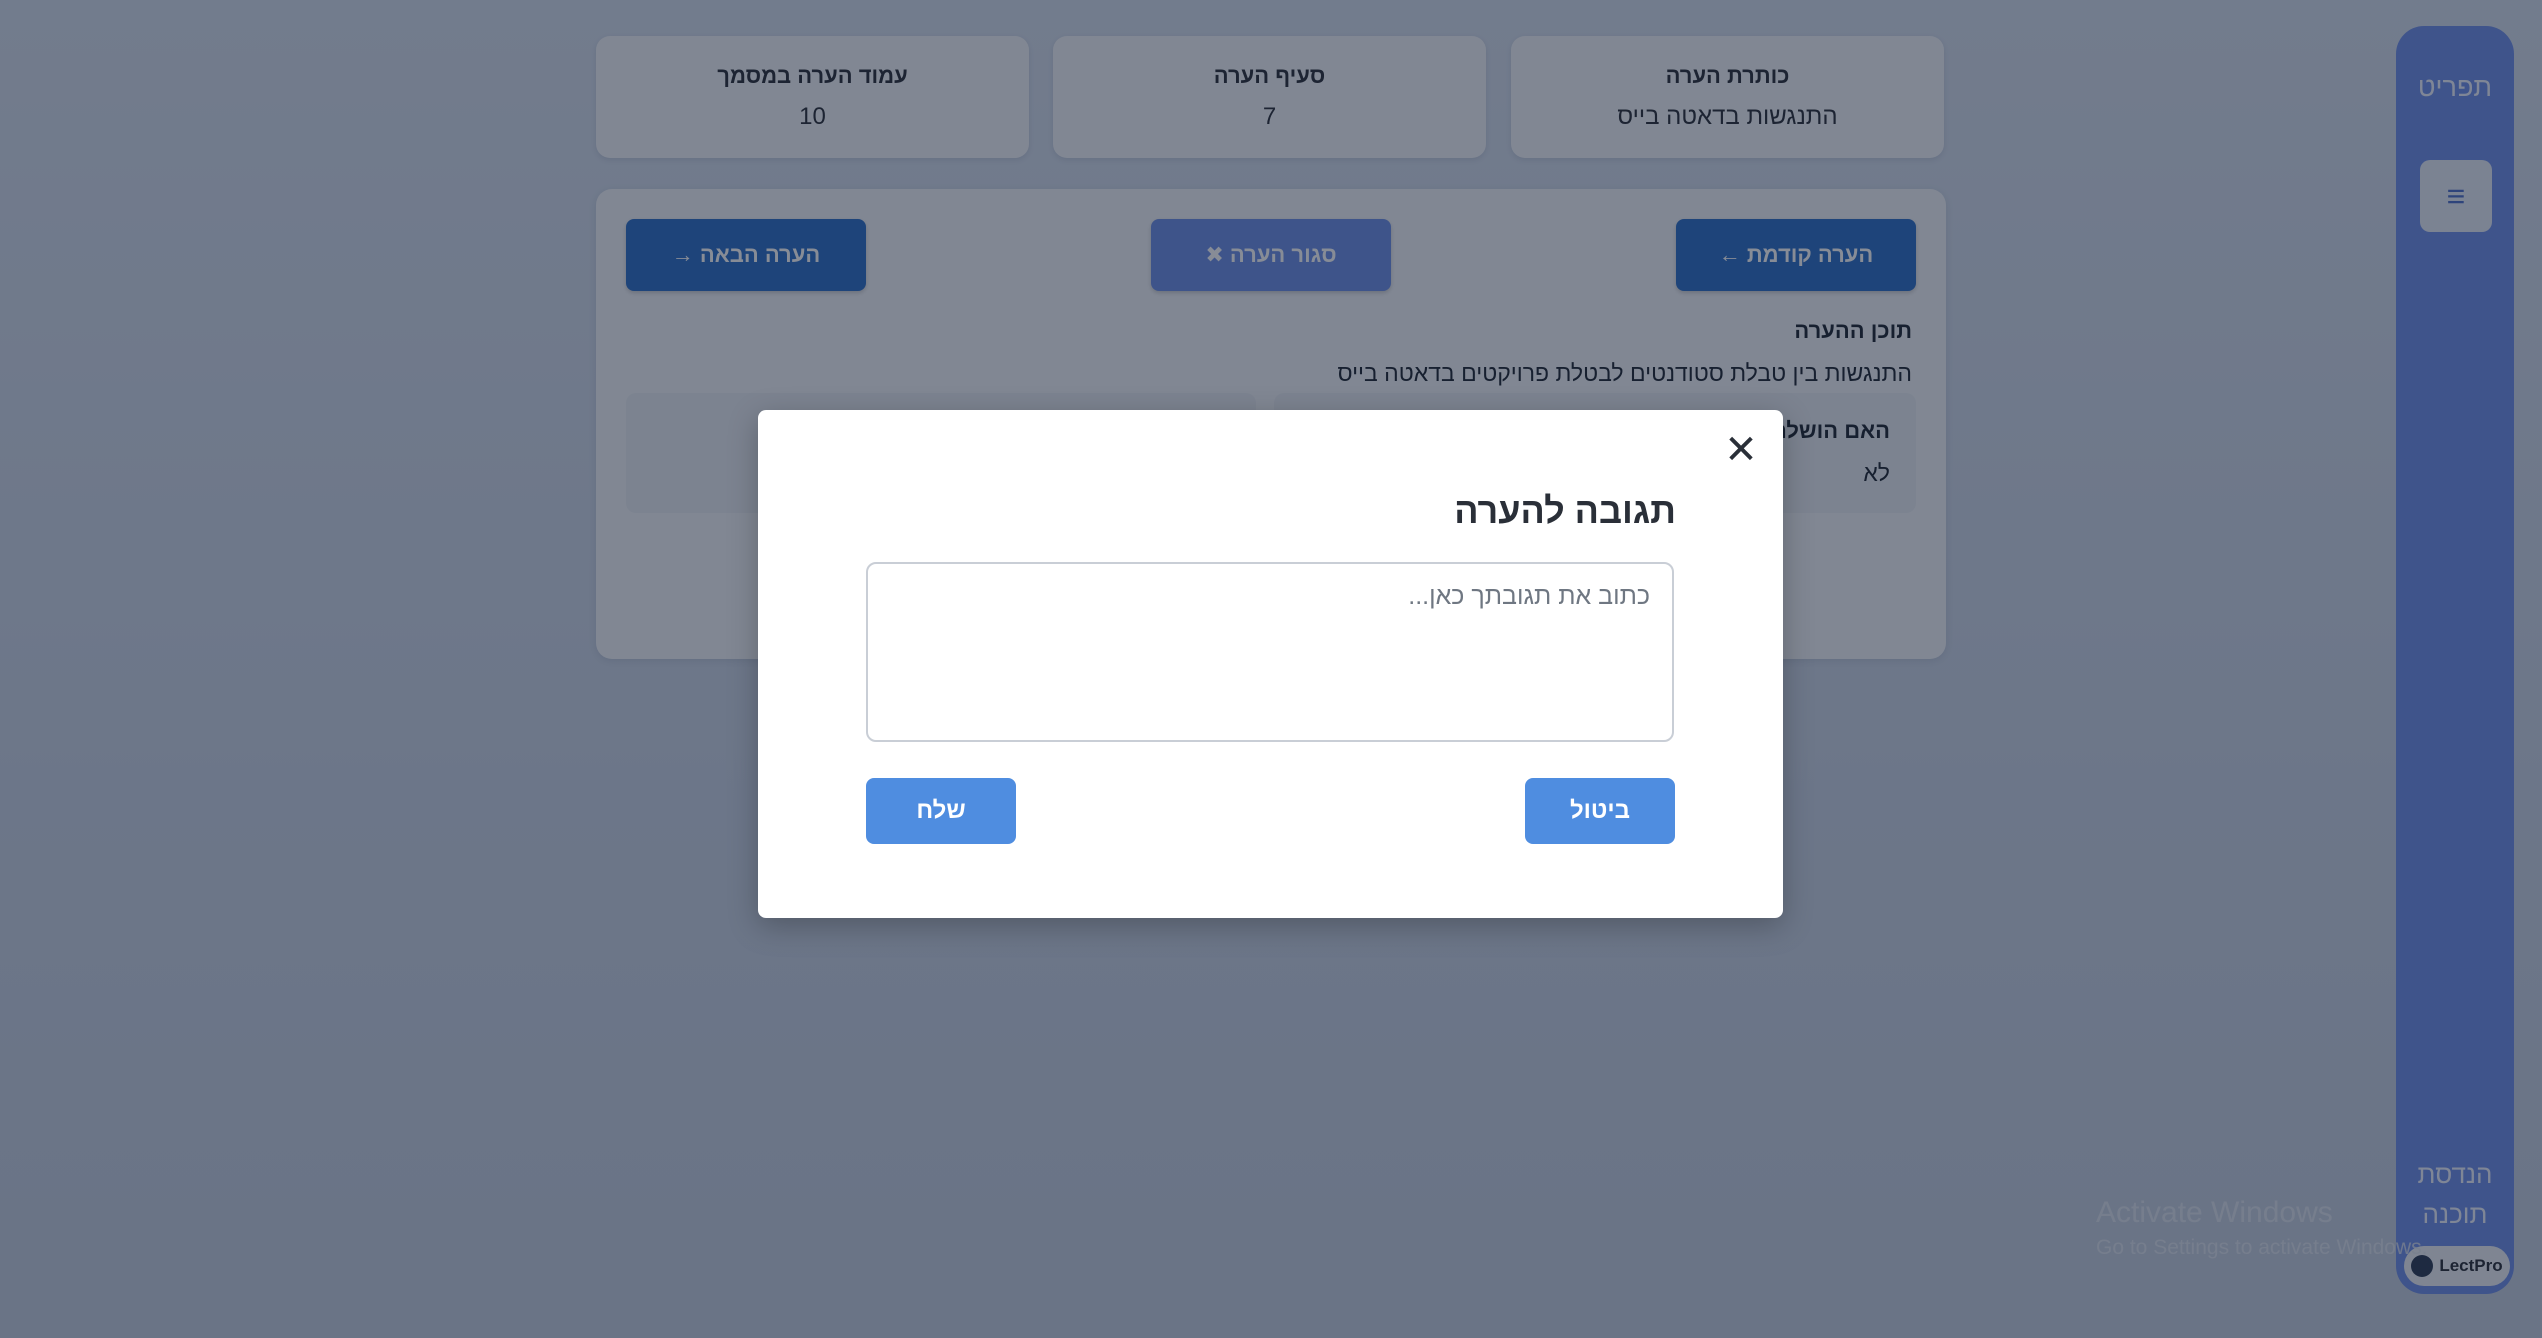 Image resolution: width=2542 pixels, height=1338 pixels. I want to click on close-icon: ✕, so click(1741, 450).